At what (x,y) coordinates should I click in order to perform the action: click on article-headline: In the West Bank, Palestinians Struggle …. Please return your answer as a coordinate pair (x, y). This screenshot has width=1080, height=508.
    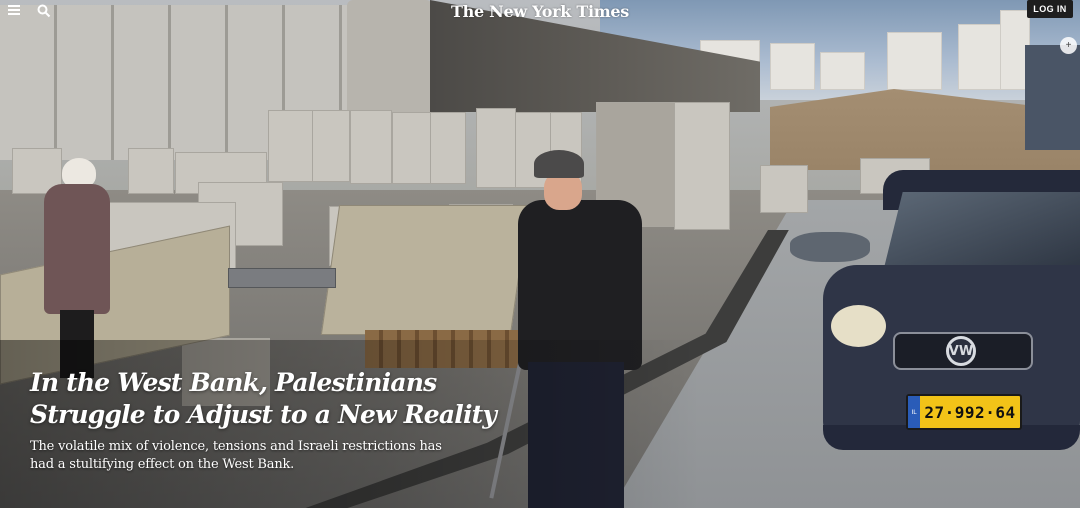
    Looking at the image, I should click on (265, 399).